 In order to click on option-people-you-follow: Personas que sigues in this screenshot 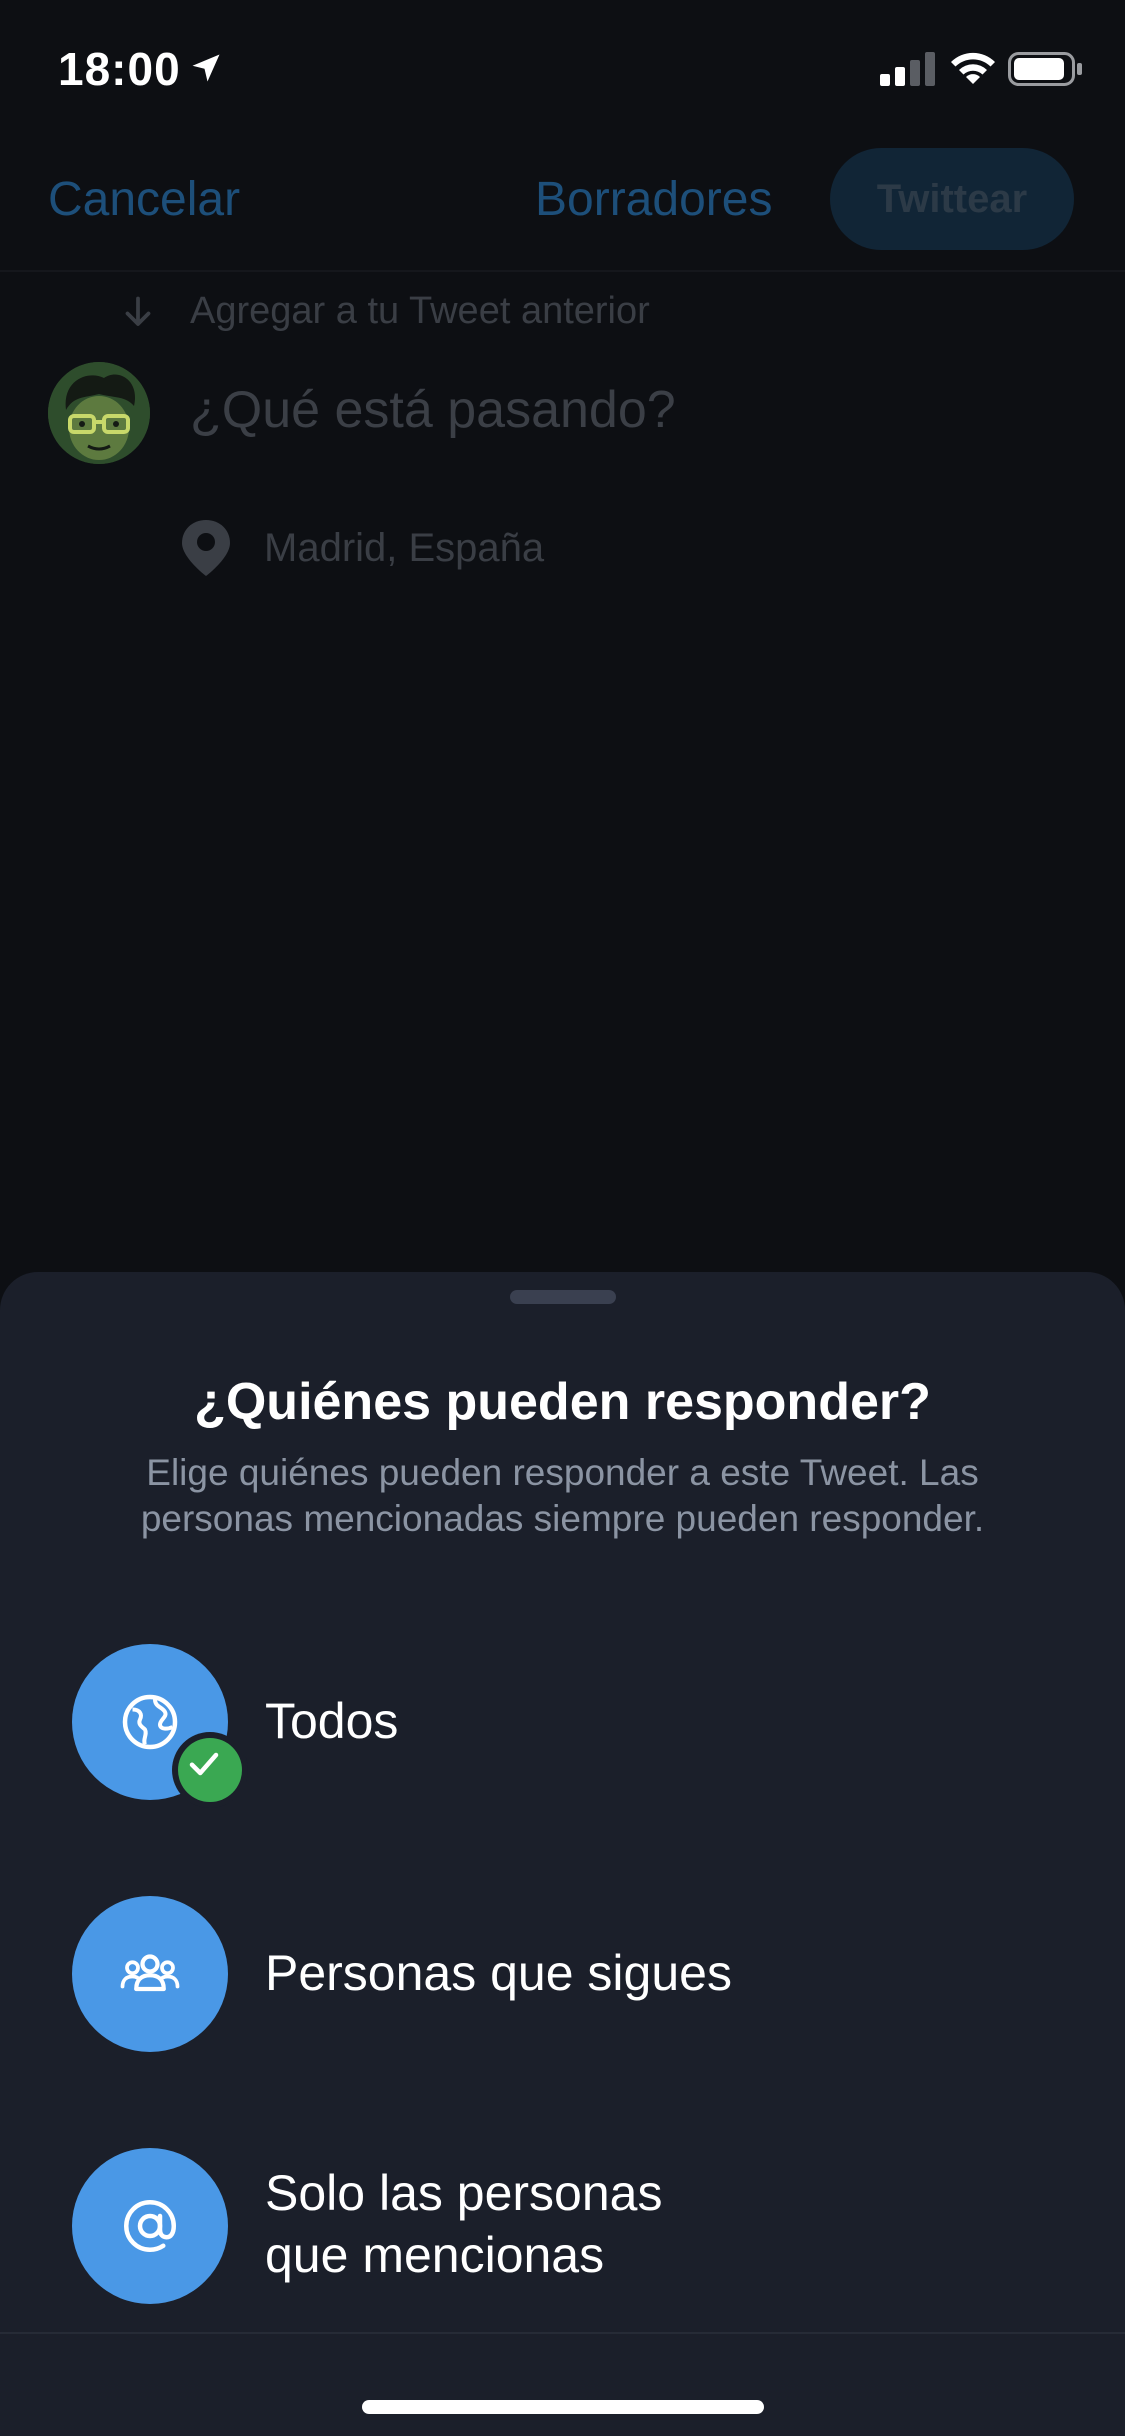, I will do `click(562, 1971)`.